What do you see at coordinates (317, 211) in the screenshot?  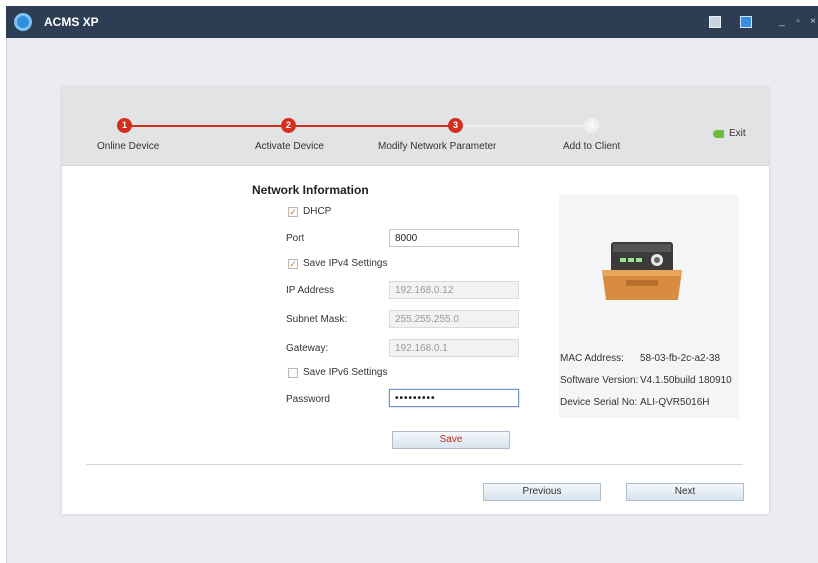 I see `dhcp-label: DHCP` at bounding box center [317, 211].